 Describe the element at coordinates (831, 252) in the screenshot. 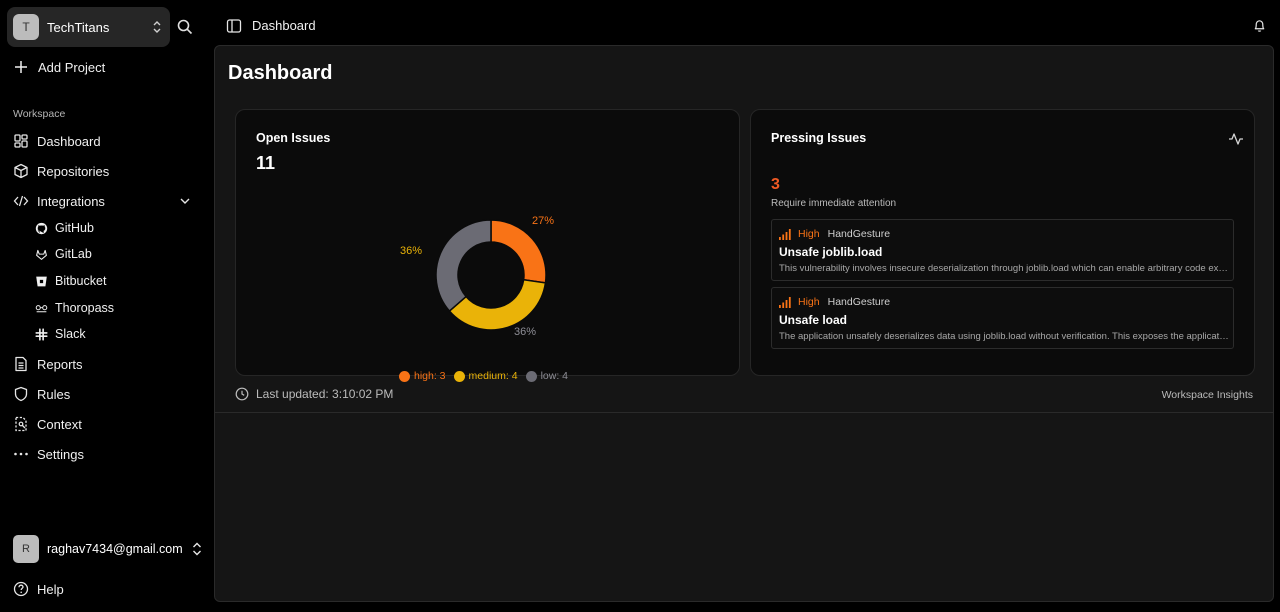

I see `issue-title: Unsafe joblib.load` at that location.